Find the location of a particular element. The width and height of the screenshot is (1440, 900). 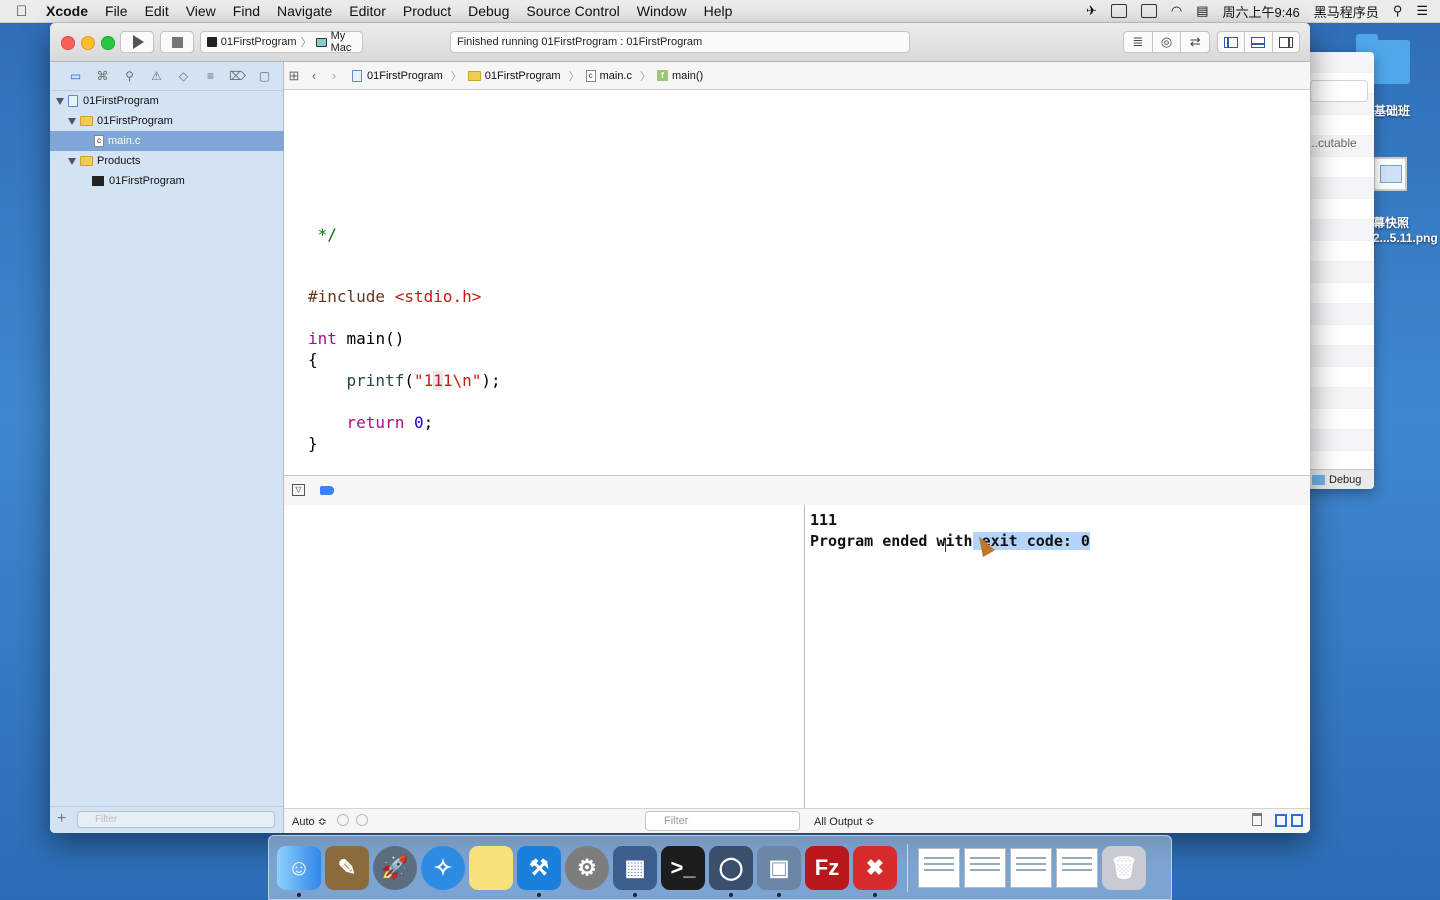

display-icon is located at coordinates (1148, 11).